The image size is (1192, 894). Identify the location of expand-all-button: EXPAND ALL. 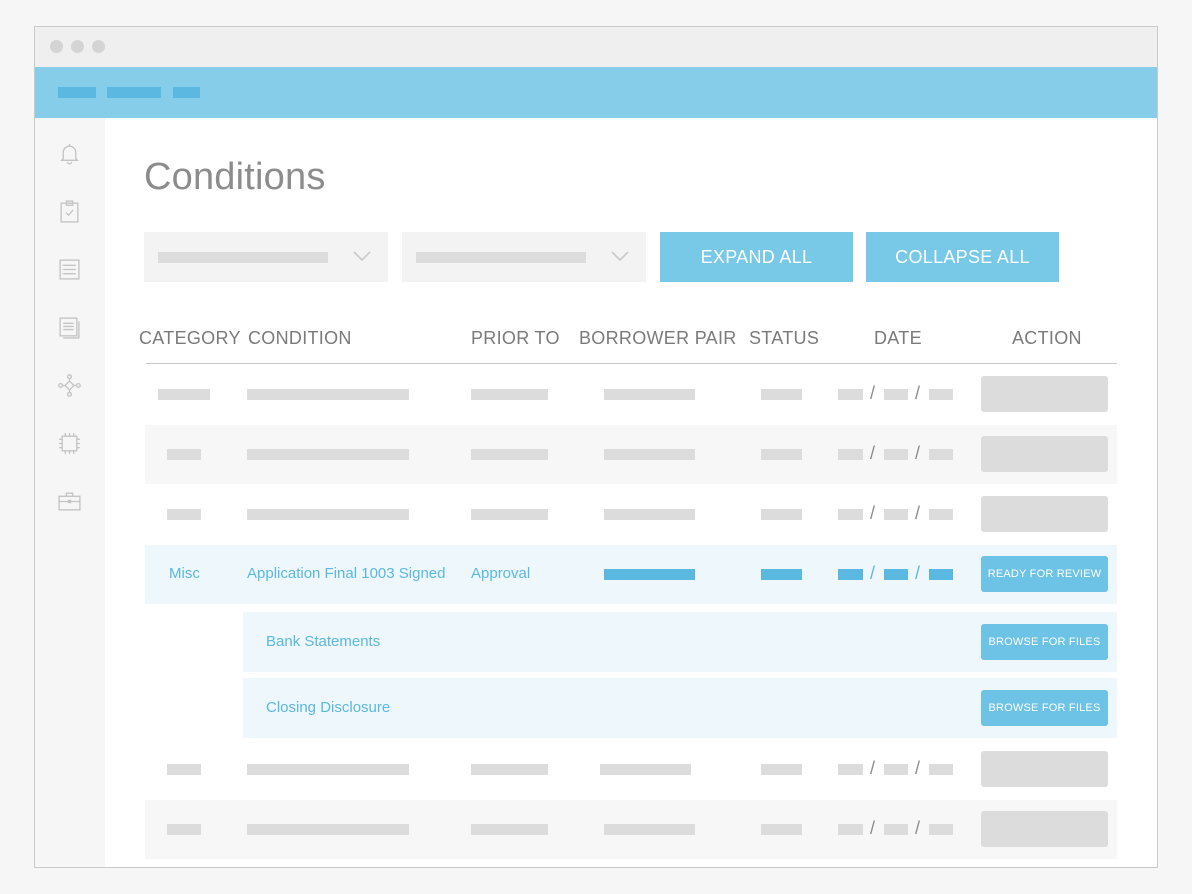
(756, 257).